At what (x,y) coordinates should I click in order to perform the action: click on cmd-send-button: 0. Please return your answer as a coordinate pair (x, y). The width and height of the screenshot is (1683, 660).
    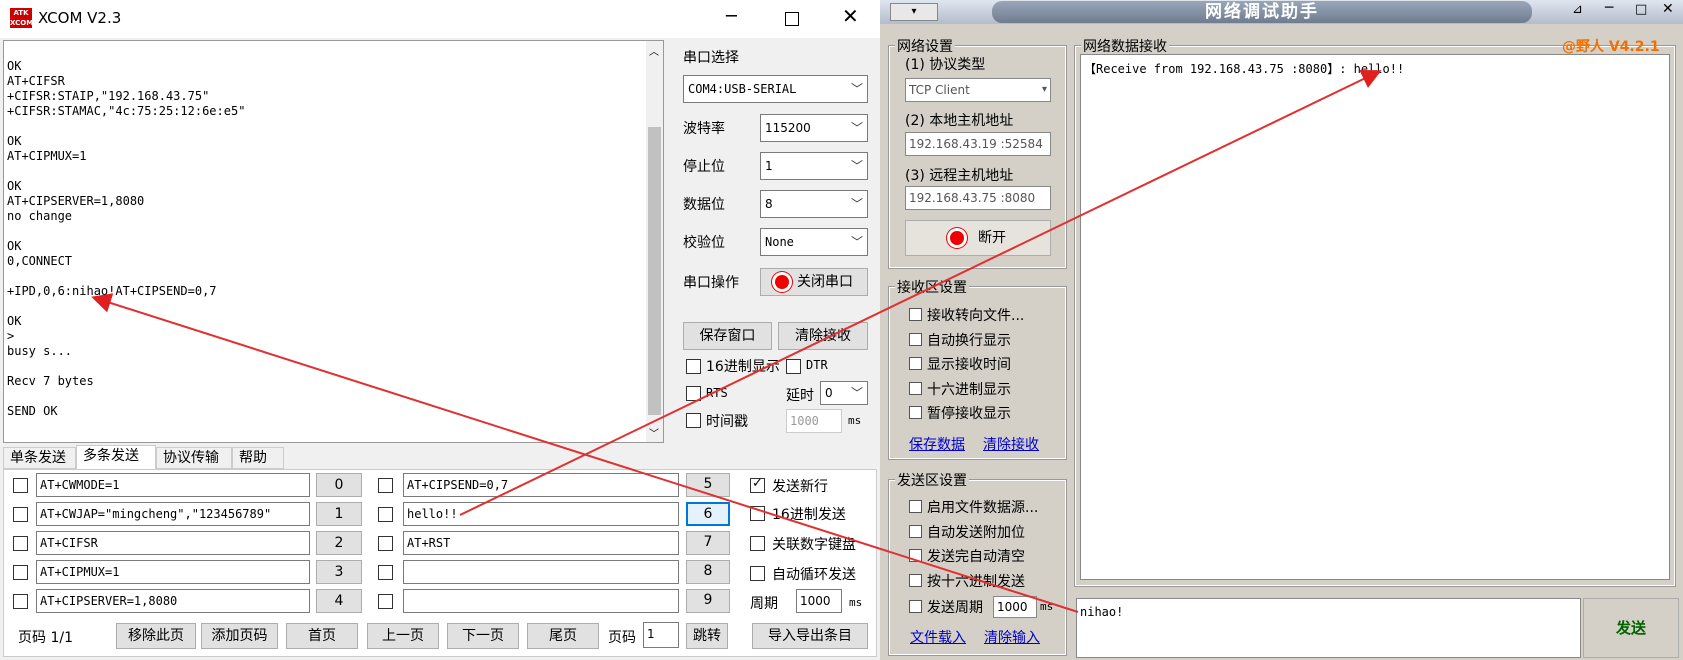
    Looking at the image, I should click on (339, 485).